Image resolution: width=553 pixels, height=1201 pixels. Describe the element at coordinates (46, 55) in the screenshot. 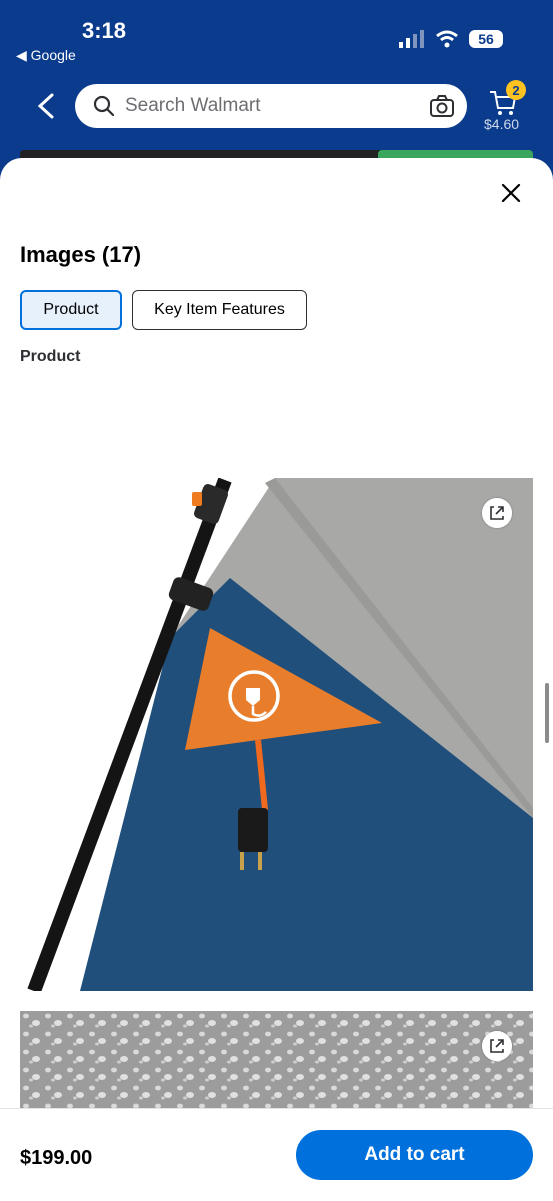

I see `back-to-app-link: ◀ Google` at that location.